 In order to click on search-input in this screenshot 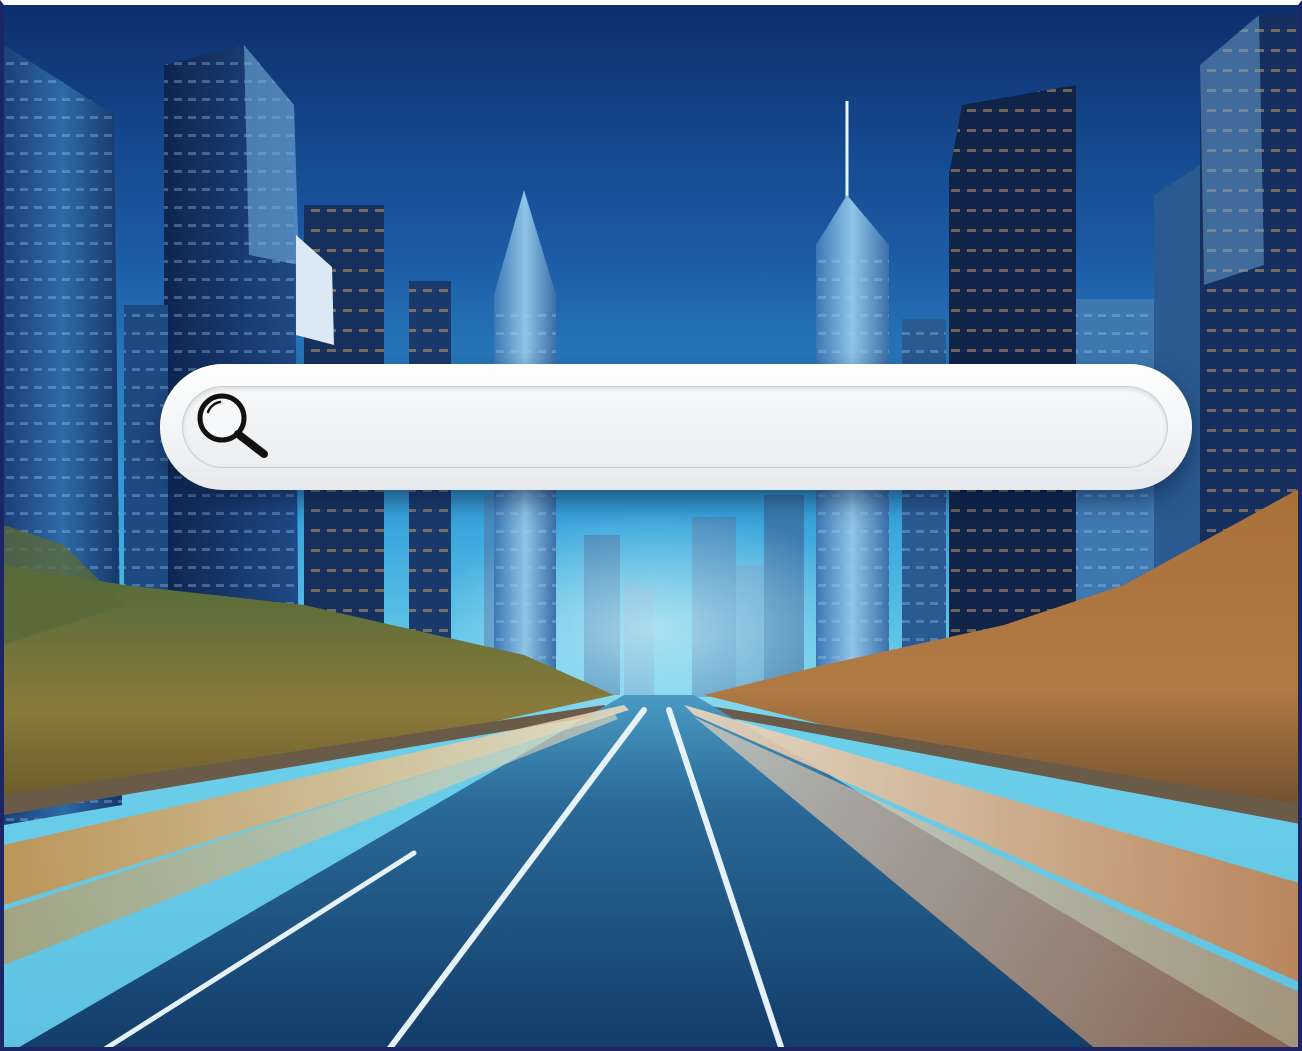, I will do `click(722, 427)`.